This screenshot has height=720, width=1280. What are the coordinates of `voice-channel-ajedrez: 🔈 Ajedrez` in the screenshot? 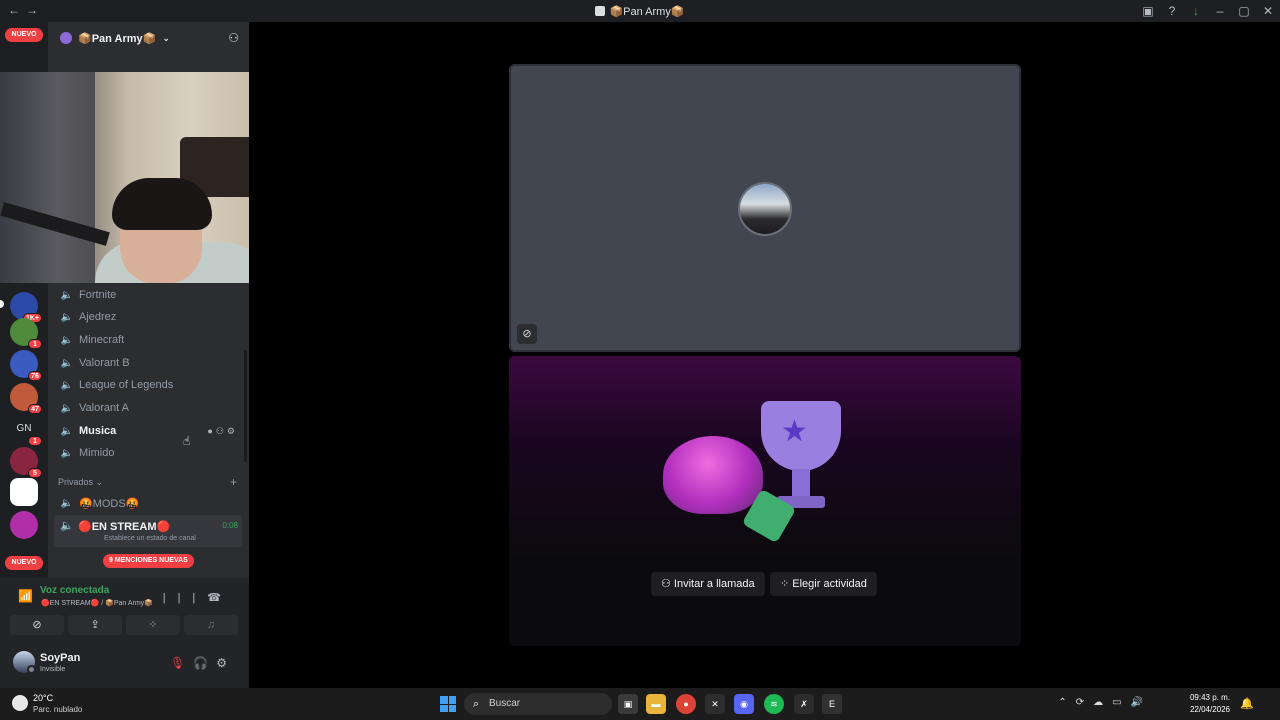 It's located at (150, 317).